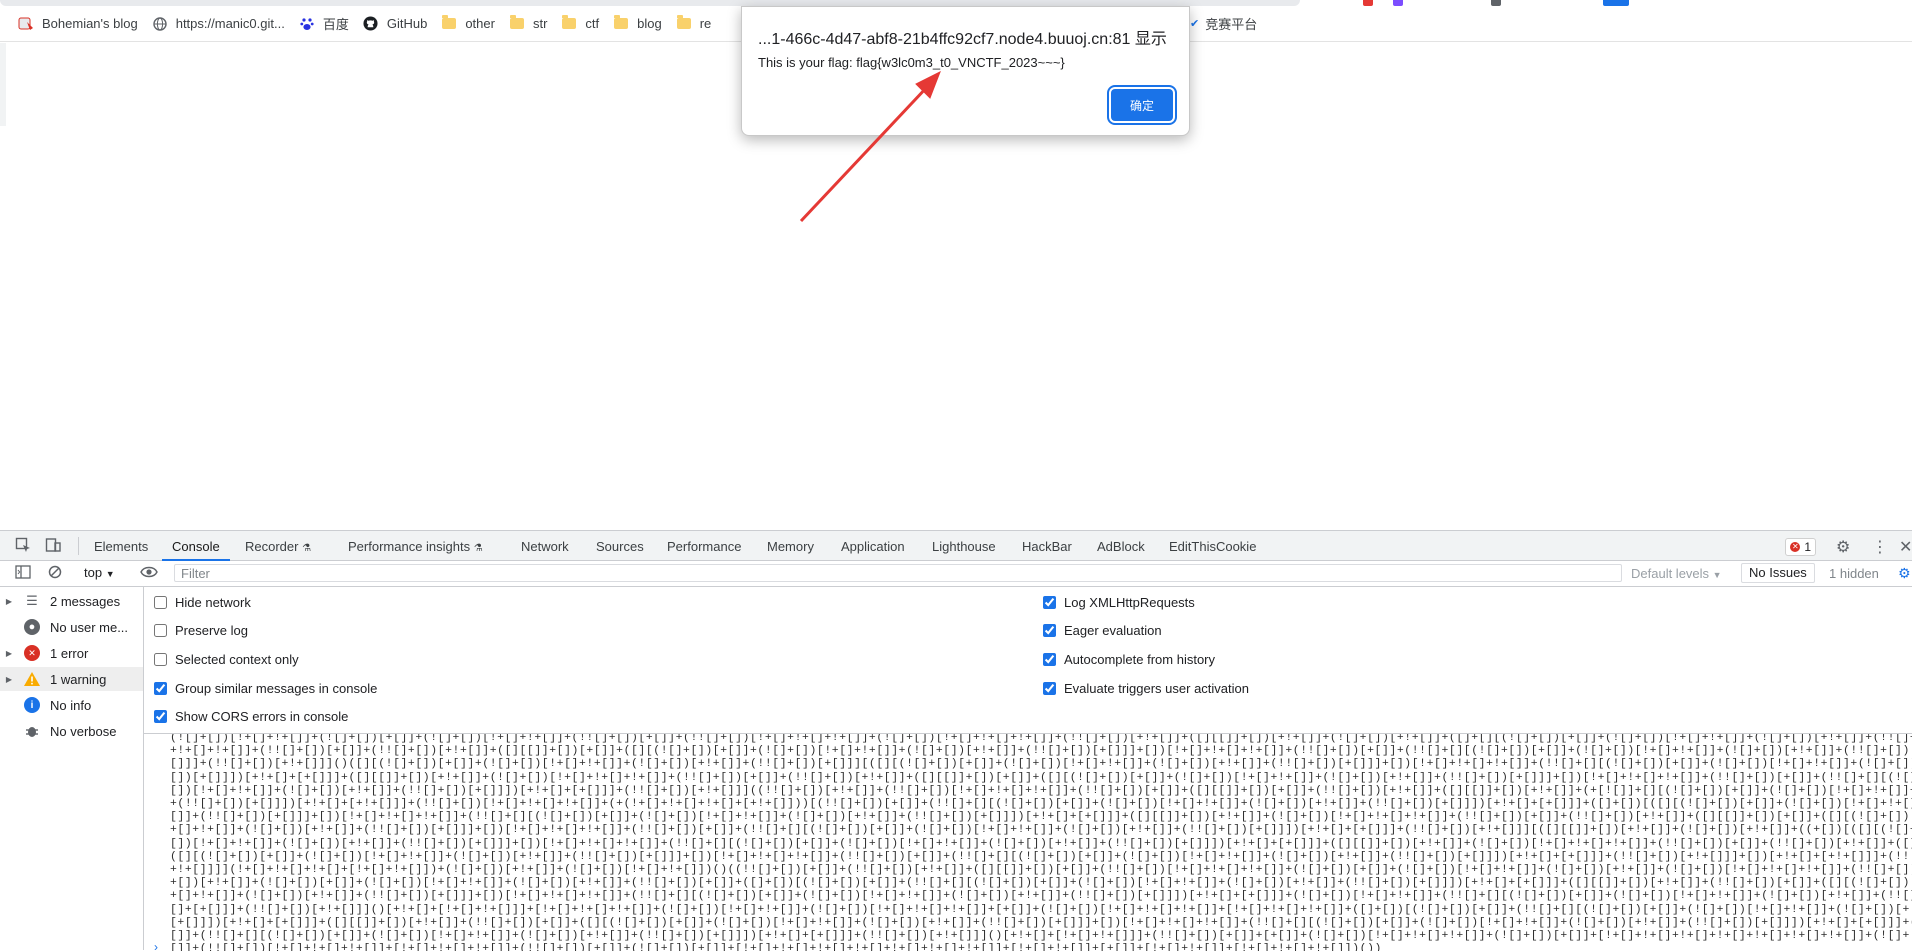 The width and height of the screenshot is (1912, 951). I want to click on warning-icon, so click(32, 679).